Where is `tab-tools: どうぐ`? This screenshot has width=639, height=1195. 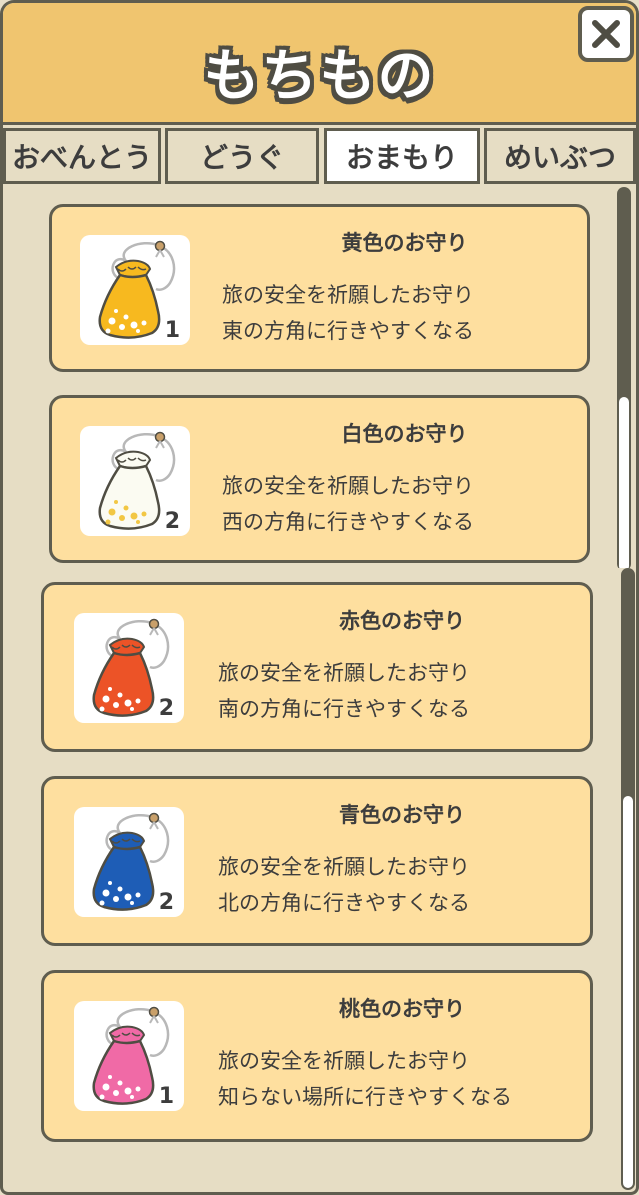 tab-tools: どうぐ is located at coordinates (242, 156).